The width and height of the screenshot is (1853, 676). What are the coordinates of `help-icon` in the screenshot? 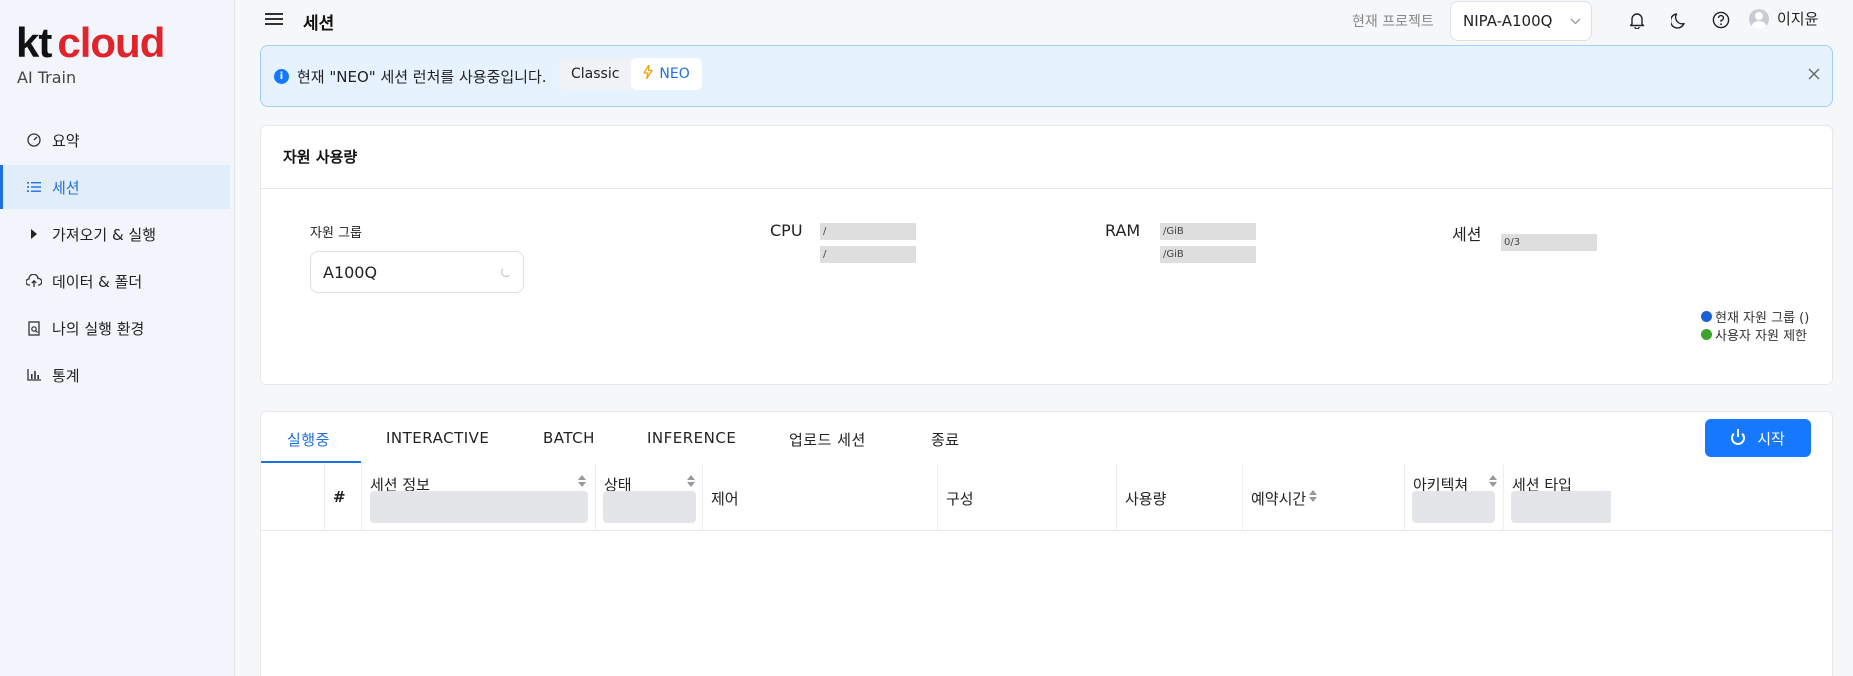 It's located at (1721, 20).